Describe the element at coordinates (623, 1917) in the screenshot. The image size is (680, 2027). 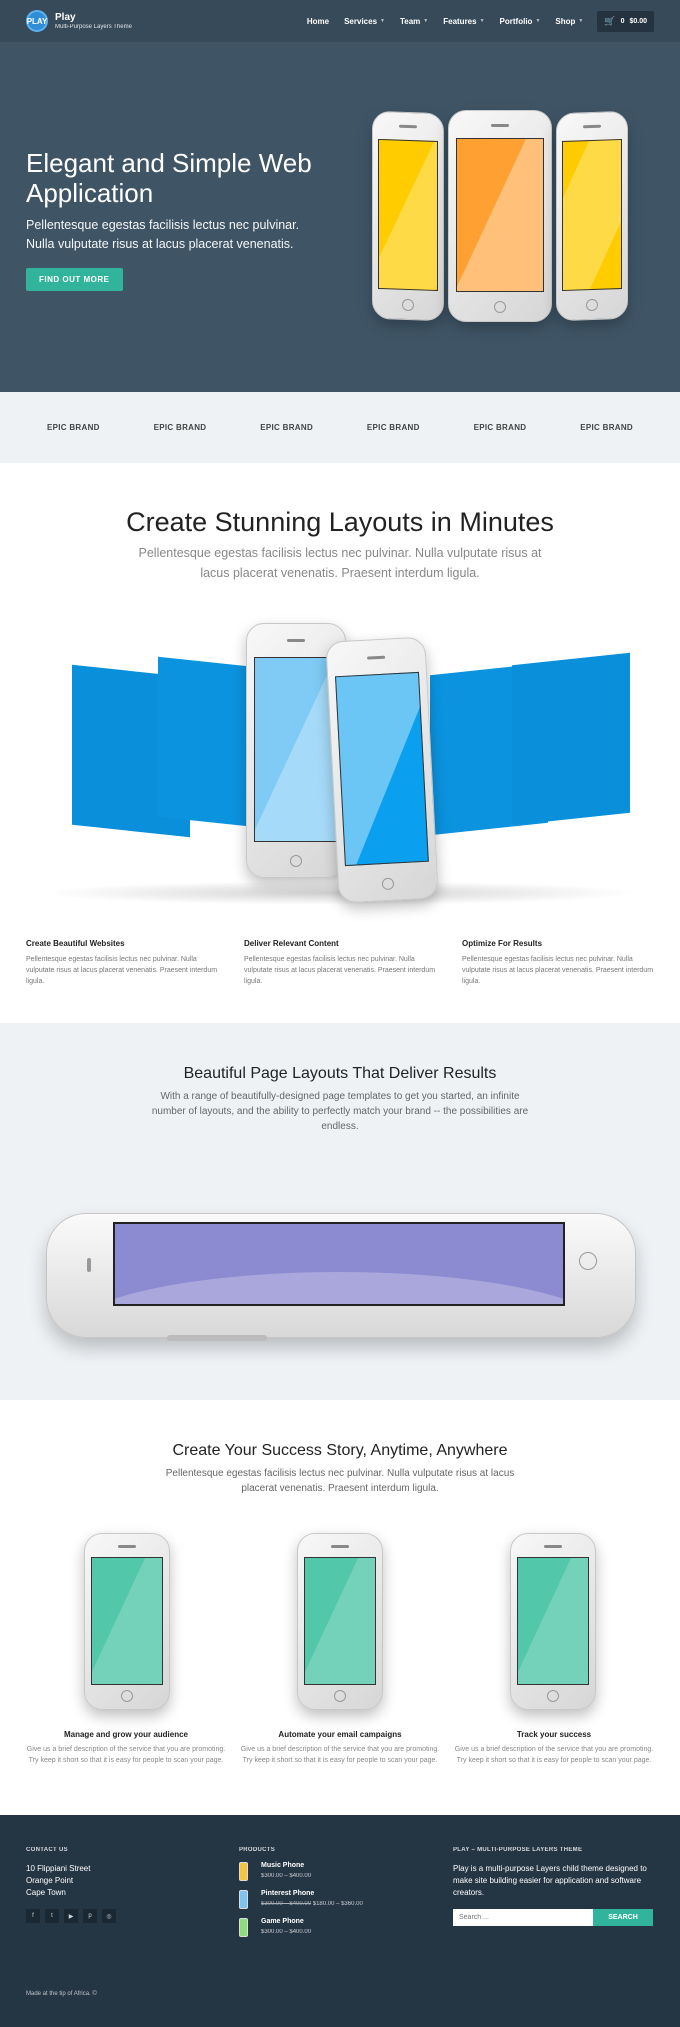
I see `search-button: SEARCH` at that location.